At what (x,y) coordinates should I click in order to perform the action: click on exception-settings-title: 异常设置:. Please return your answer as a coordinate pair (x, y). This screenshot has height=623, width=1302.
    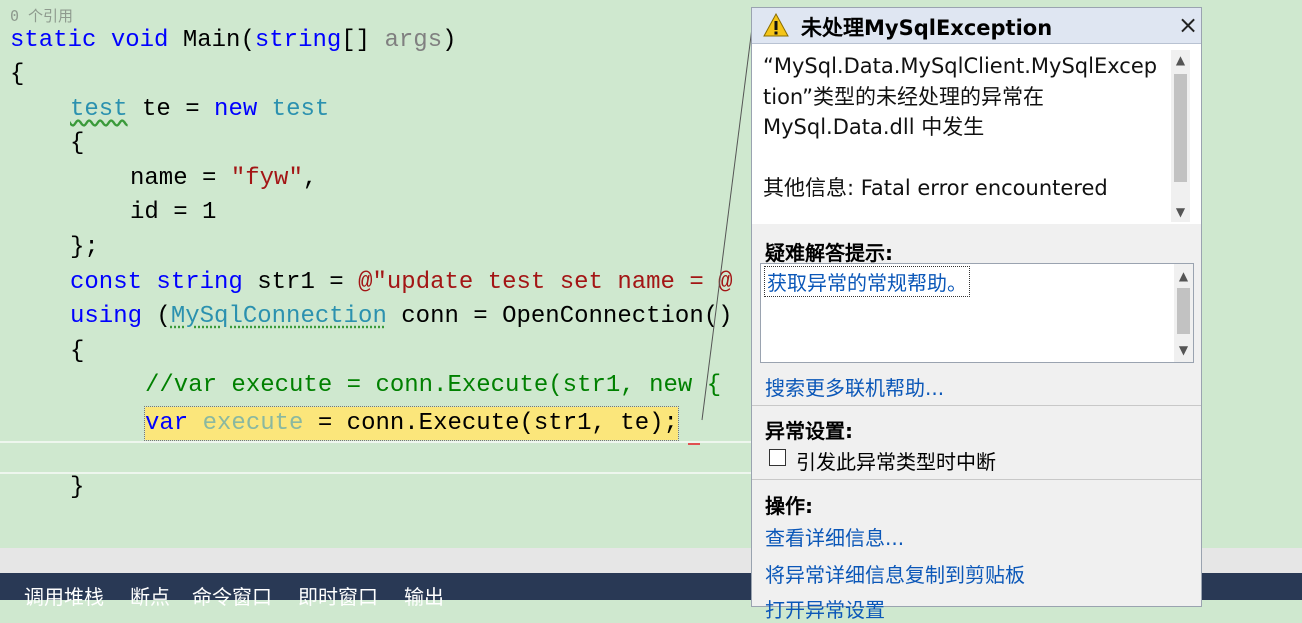
    Looking at the image, I should click on (809, 431).